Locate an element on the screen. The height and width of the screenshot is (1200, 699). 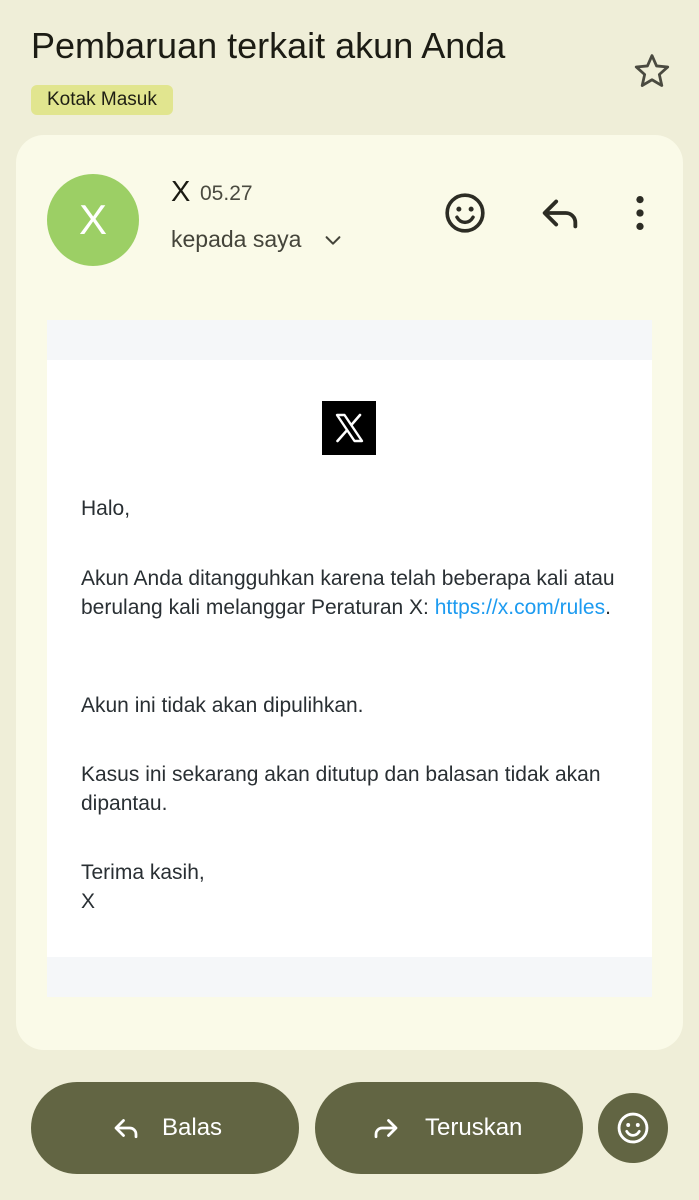
emoji-react-button is located at coordinates (633, 1128).